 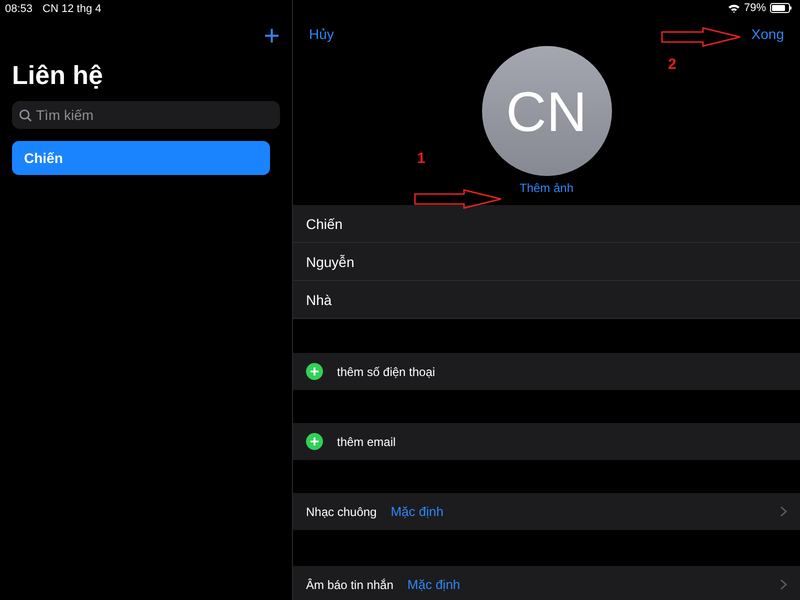 I want to click on search-icon, so click(x=25, y=115).